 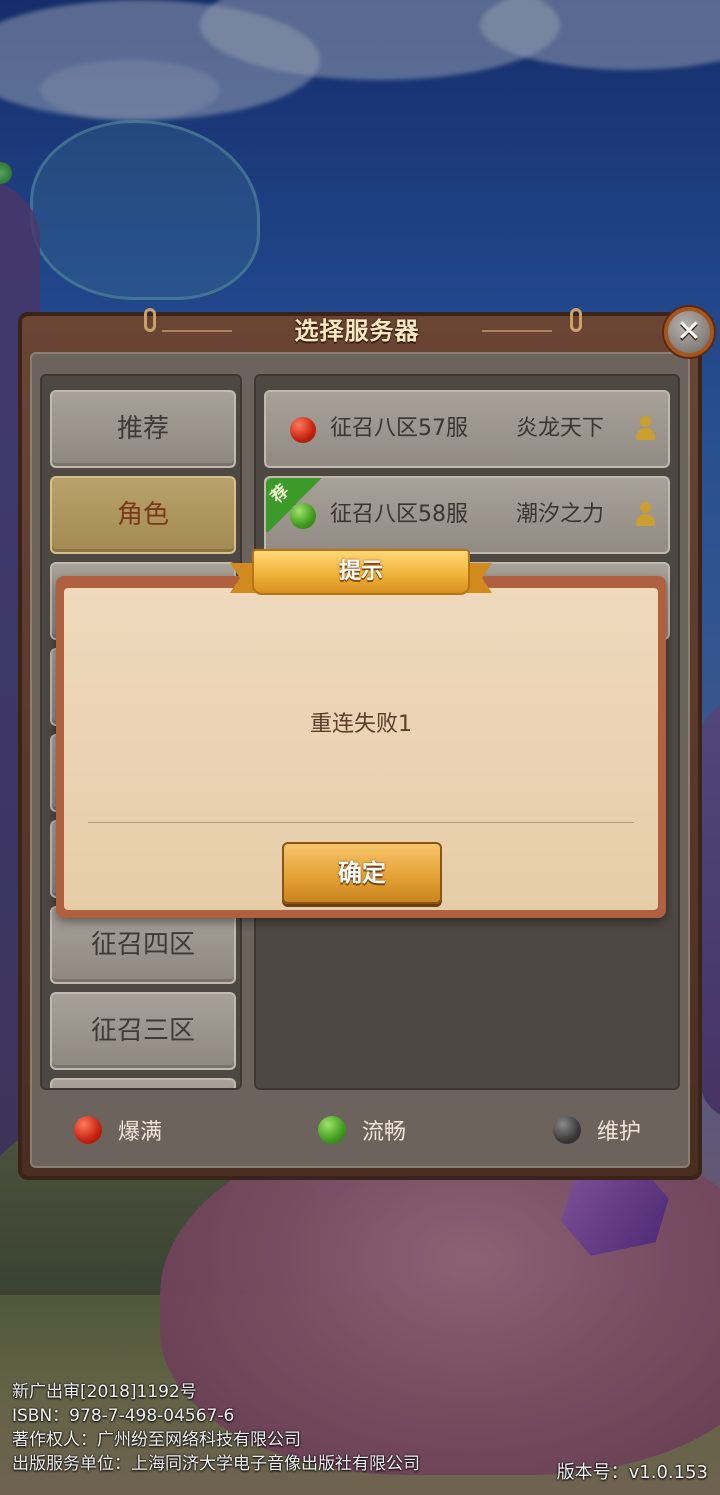 What do you see at coordinates (140, 1132) in the screenshot?
I see `legend-label: 爆满` at bounding box center [140, 1132].